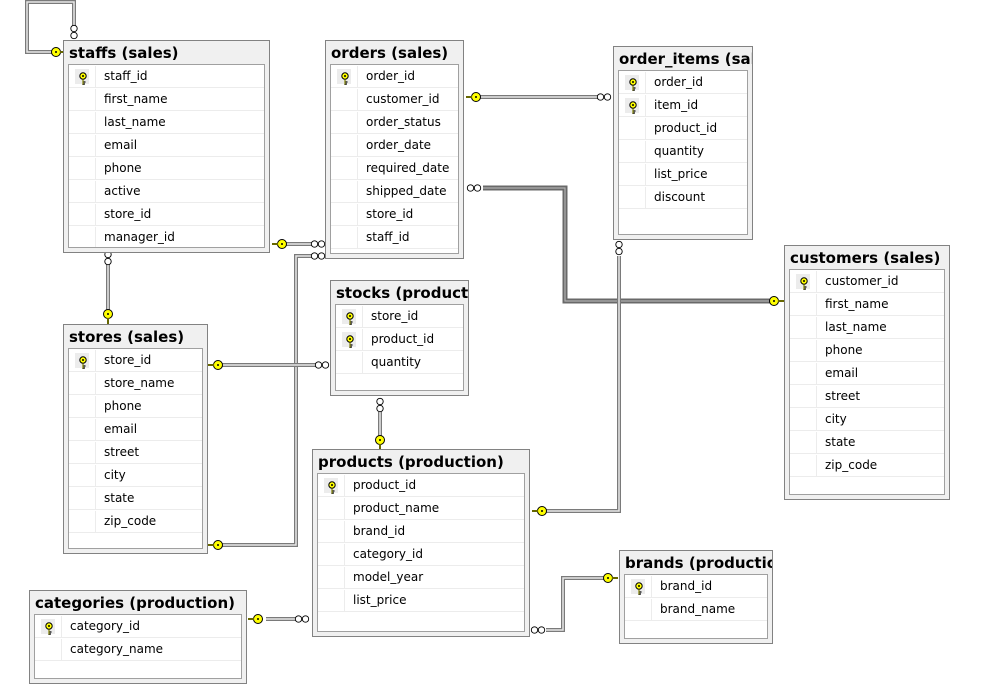 The image size is (992, 693). Describe the element at coordinates (380, 423) in the screenshot. I see `relationship-stocks-products` at that location.